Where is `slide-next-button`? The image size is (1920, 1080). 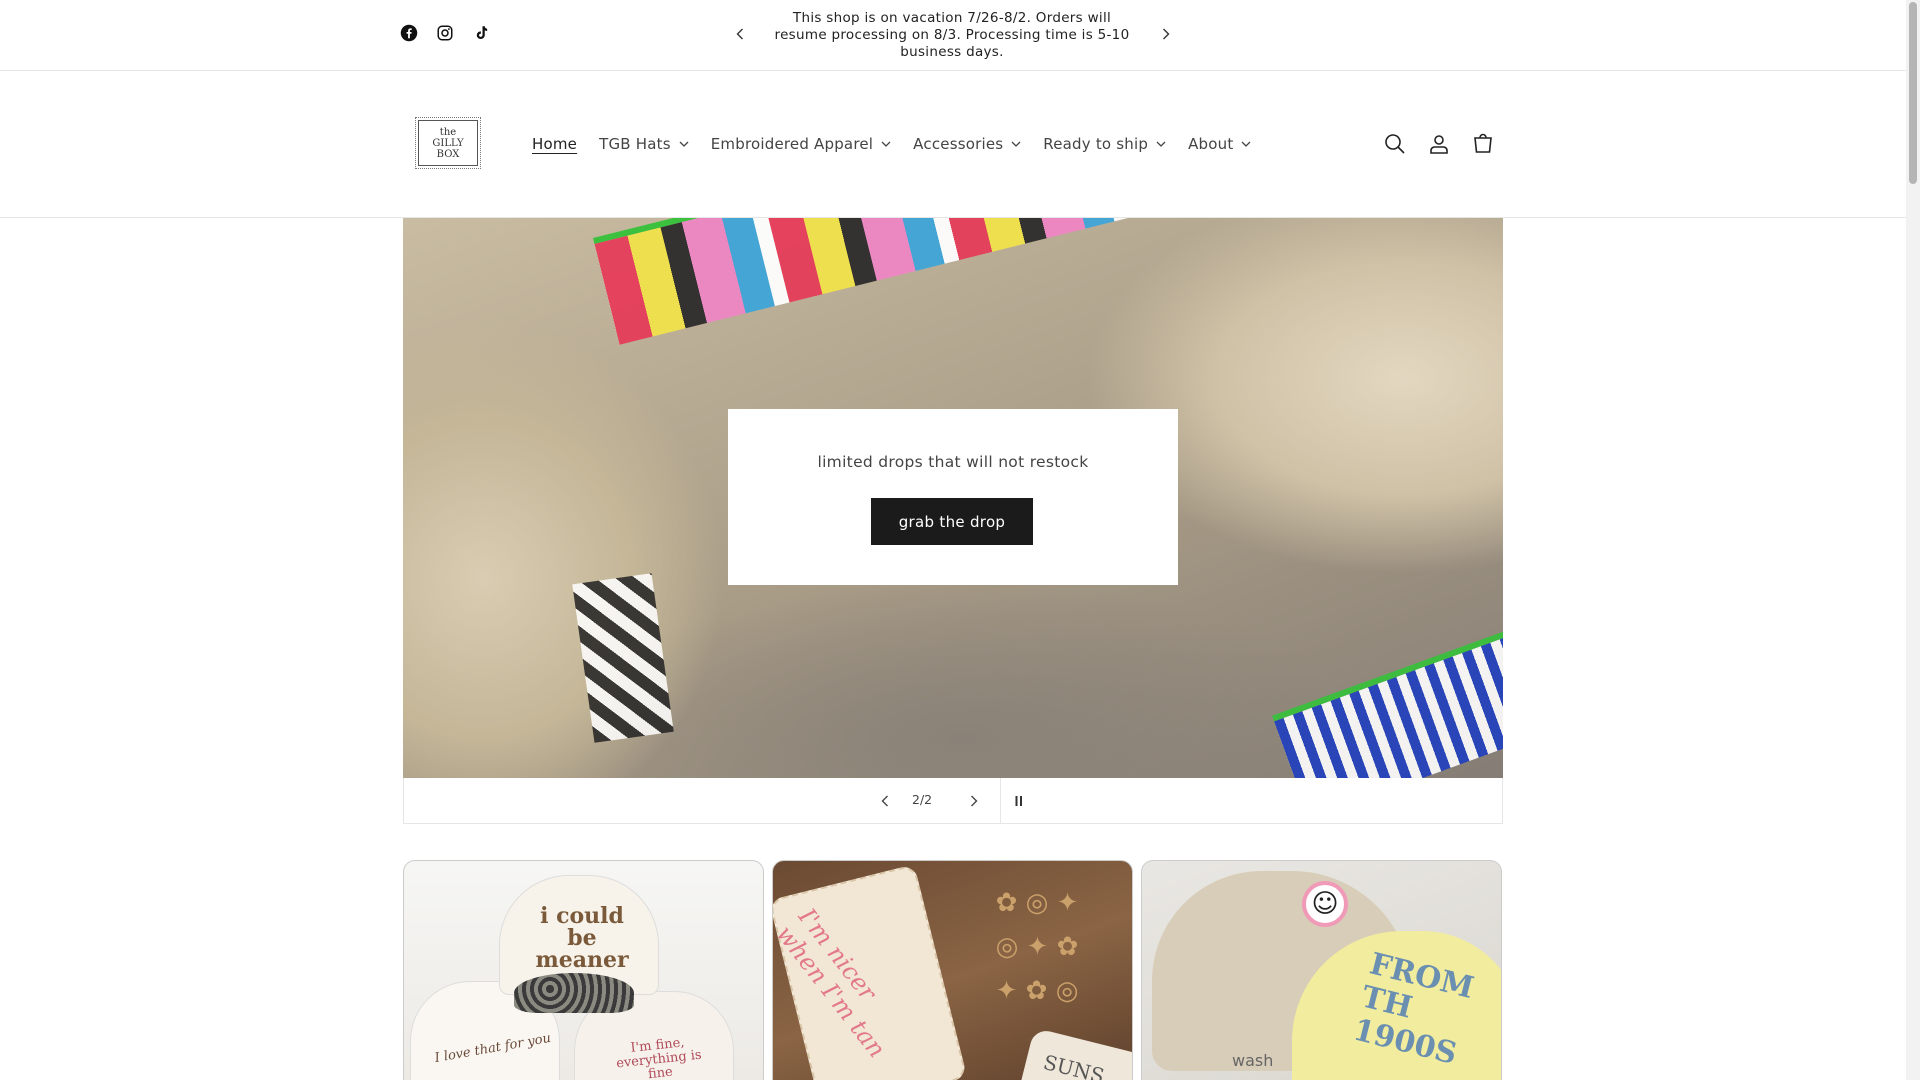 slide-next-button is located at coordinates (974, 801).